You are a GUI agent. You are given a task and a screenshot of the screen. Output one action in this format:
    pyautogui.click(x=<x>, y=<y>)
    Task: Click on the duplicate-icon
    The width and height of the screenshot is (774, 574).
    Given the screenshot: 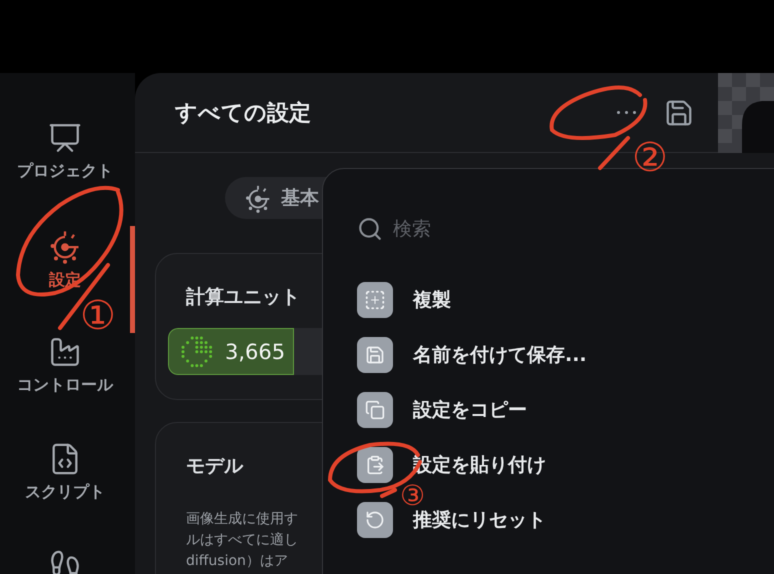 What is the action you would take?
    pyautogui.click(x=375, y=300)
    